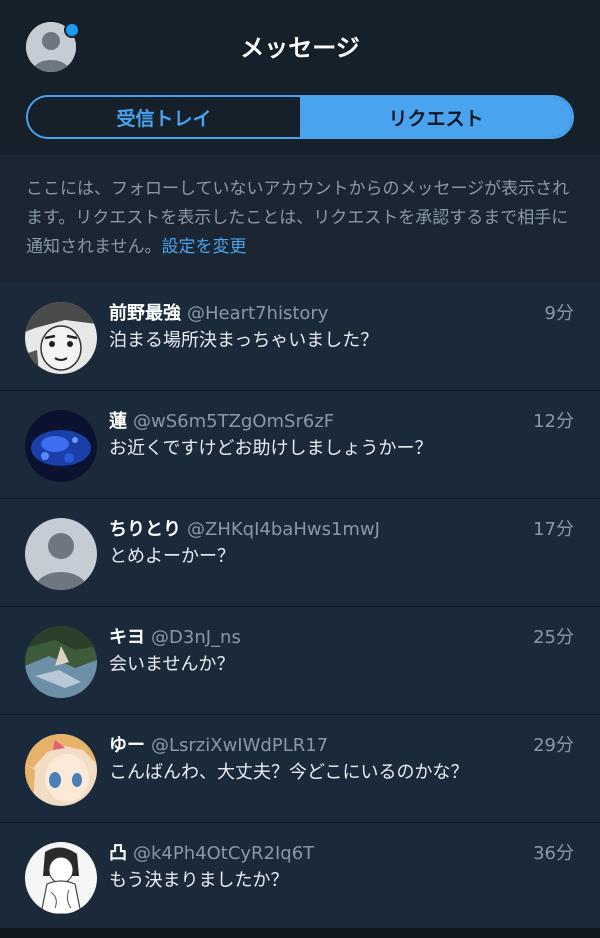 Image resolution: width=600 pixels, height=938 pixels. I want to click on sender-line: ちりとり @ZHKqI4baHws1mwJ, so click(244, 528).